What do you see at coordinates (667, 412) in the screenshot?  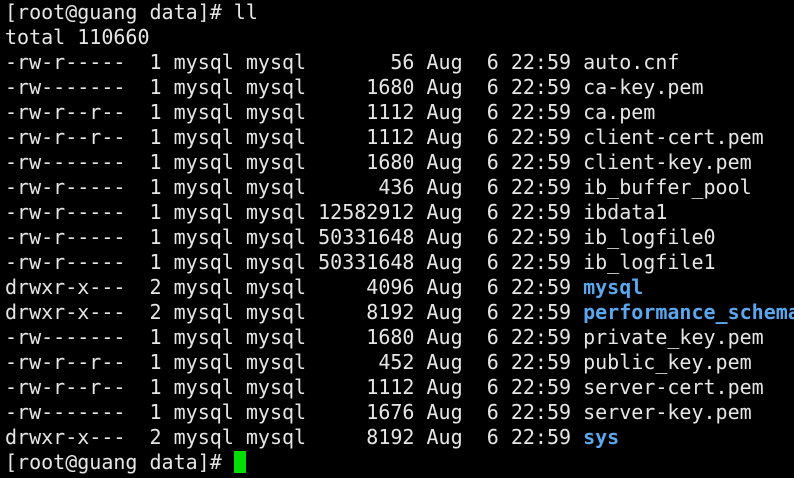 I see `file-name: server-key.pem` at bounding box center [667, 412].